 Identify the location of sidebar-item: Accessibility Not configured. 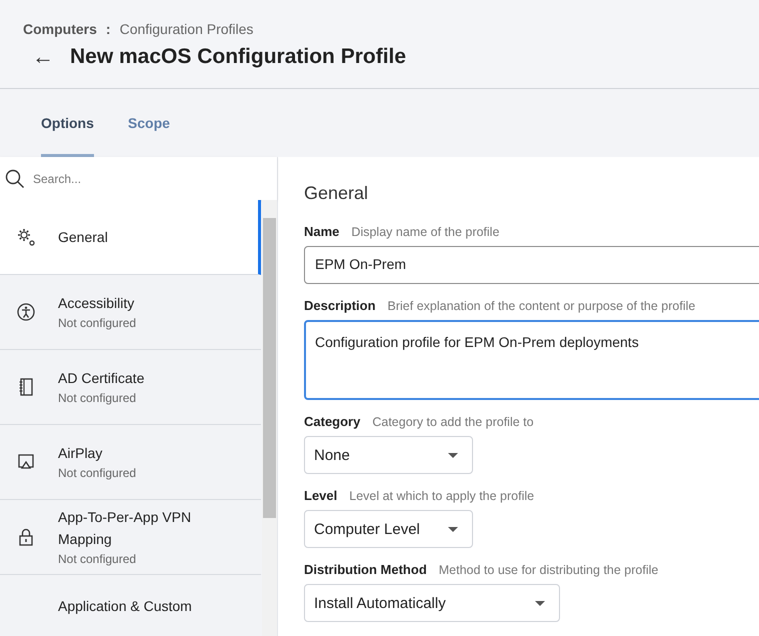
(130, 312).